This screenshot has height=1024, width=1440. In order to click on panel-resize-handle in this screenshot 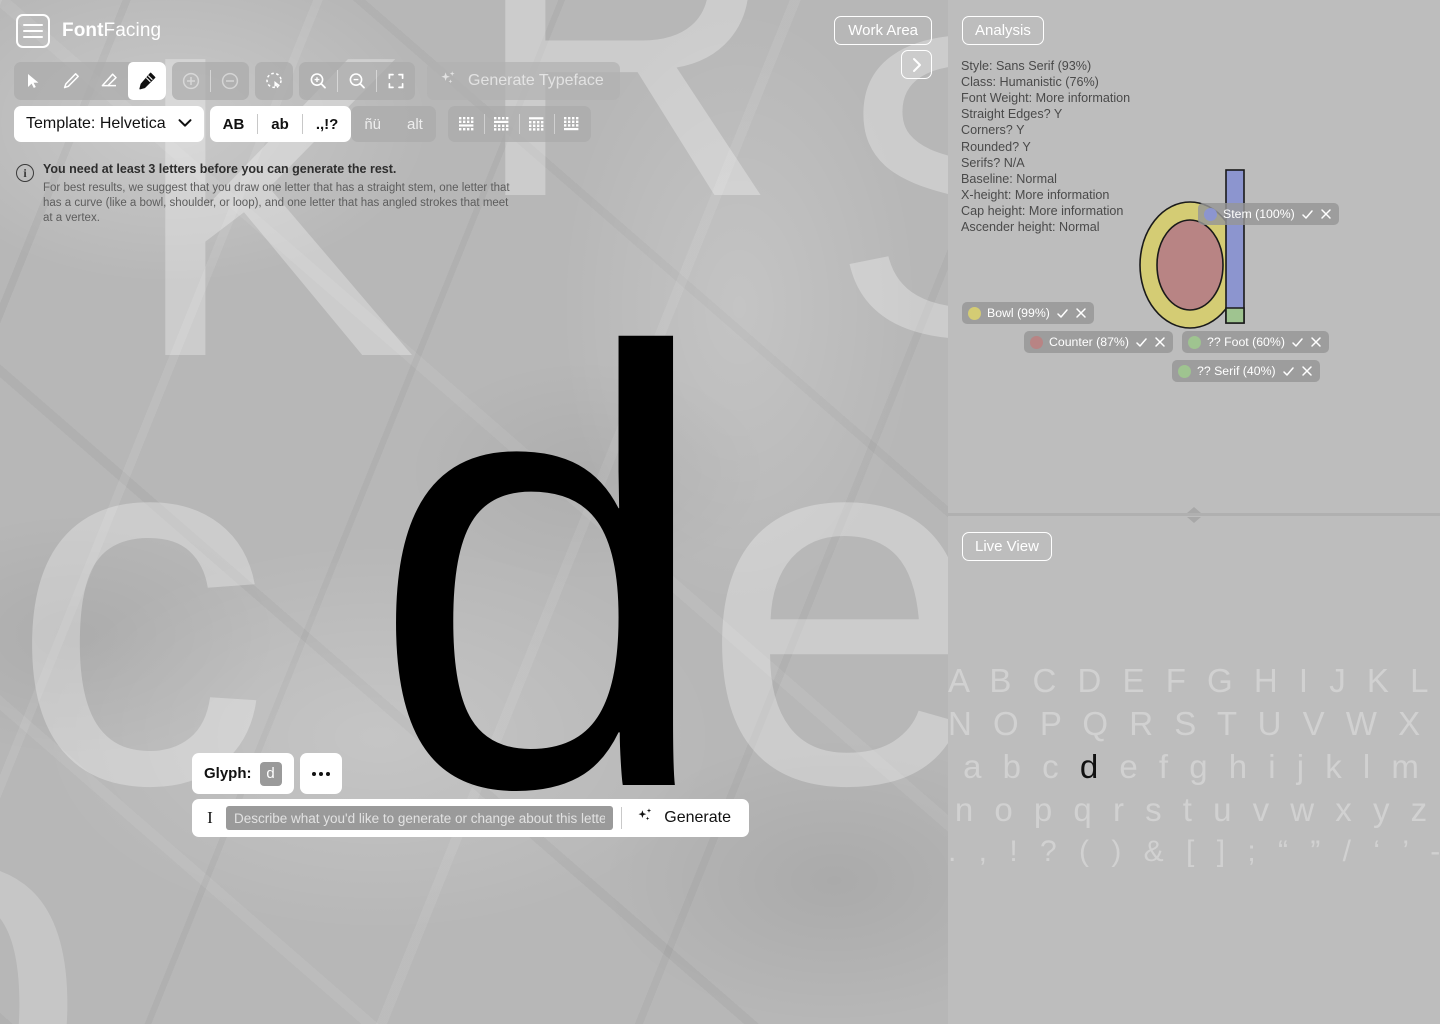, I will do `click(1194, 515)`.